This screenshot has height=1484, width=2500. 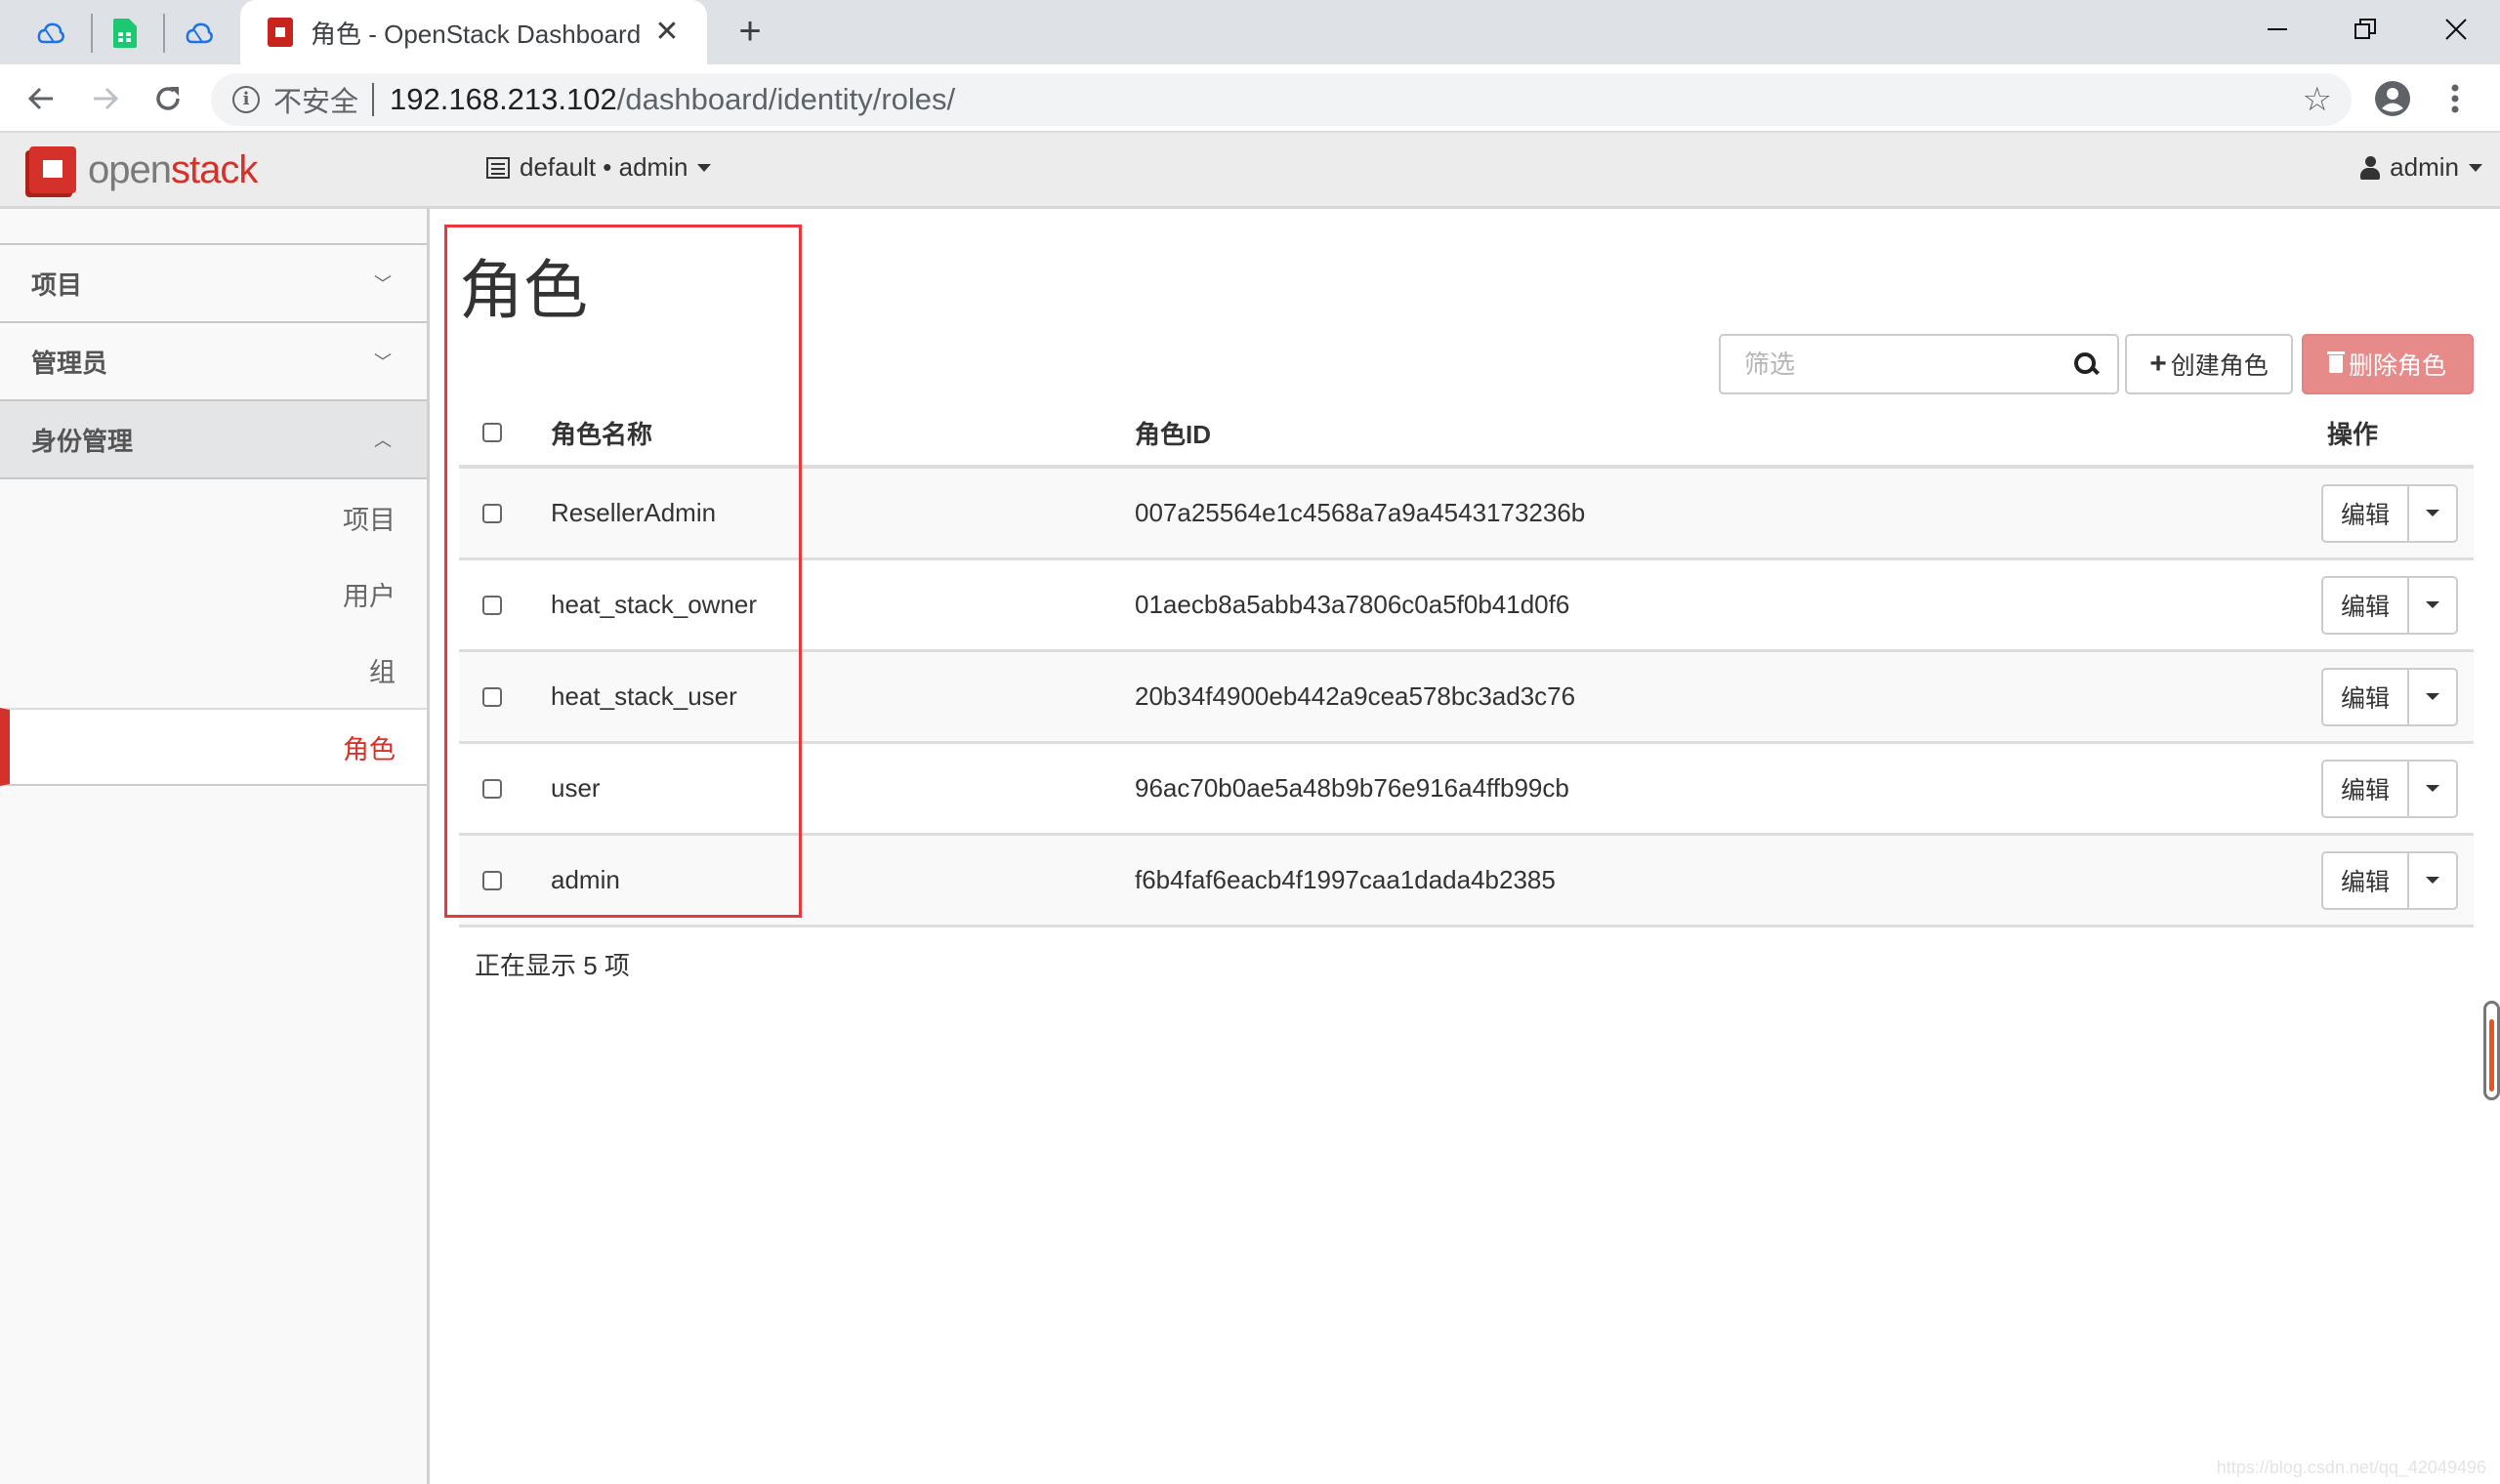 What do you see at coordinates (315, 100) in the screenshot?
I see `security-label: 不安全` at bounding box center [315, 100].